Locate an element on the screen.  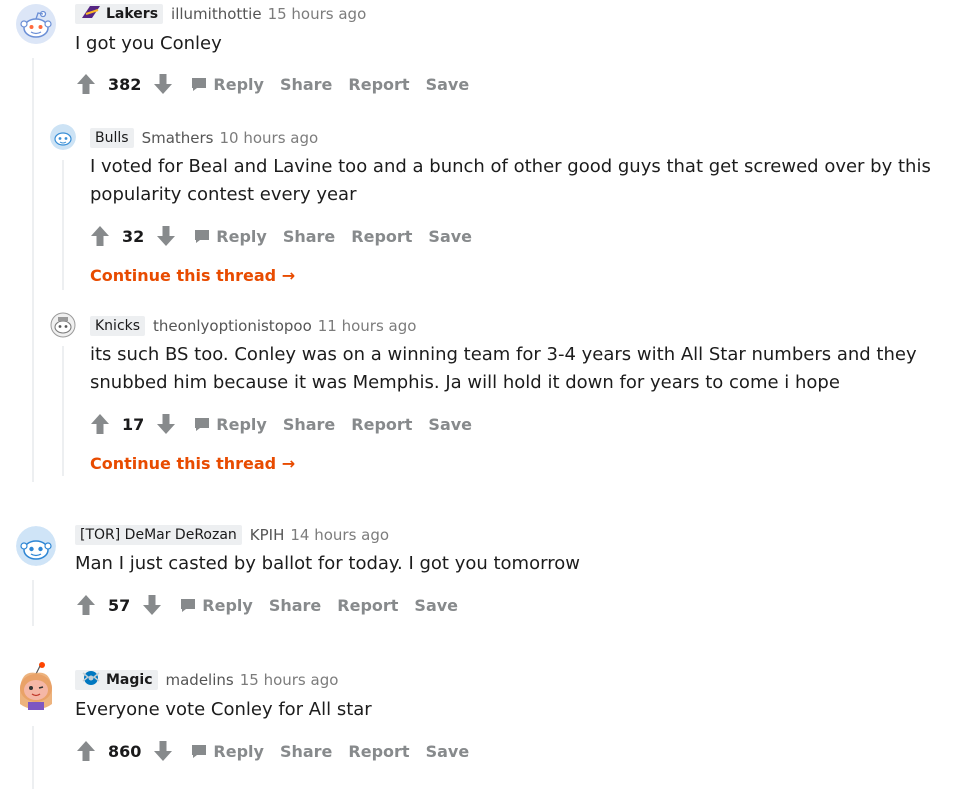
comment-meta: Bulls Smathers 10 hours ago is located at coordinates (204, 138).